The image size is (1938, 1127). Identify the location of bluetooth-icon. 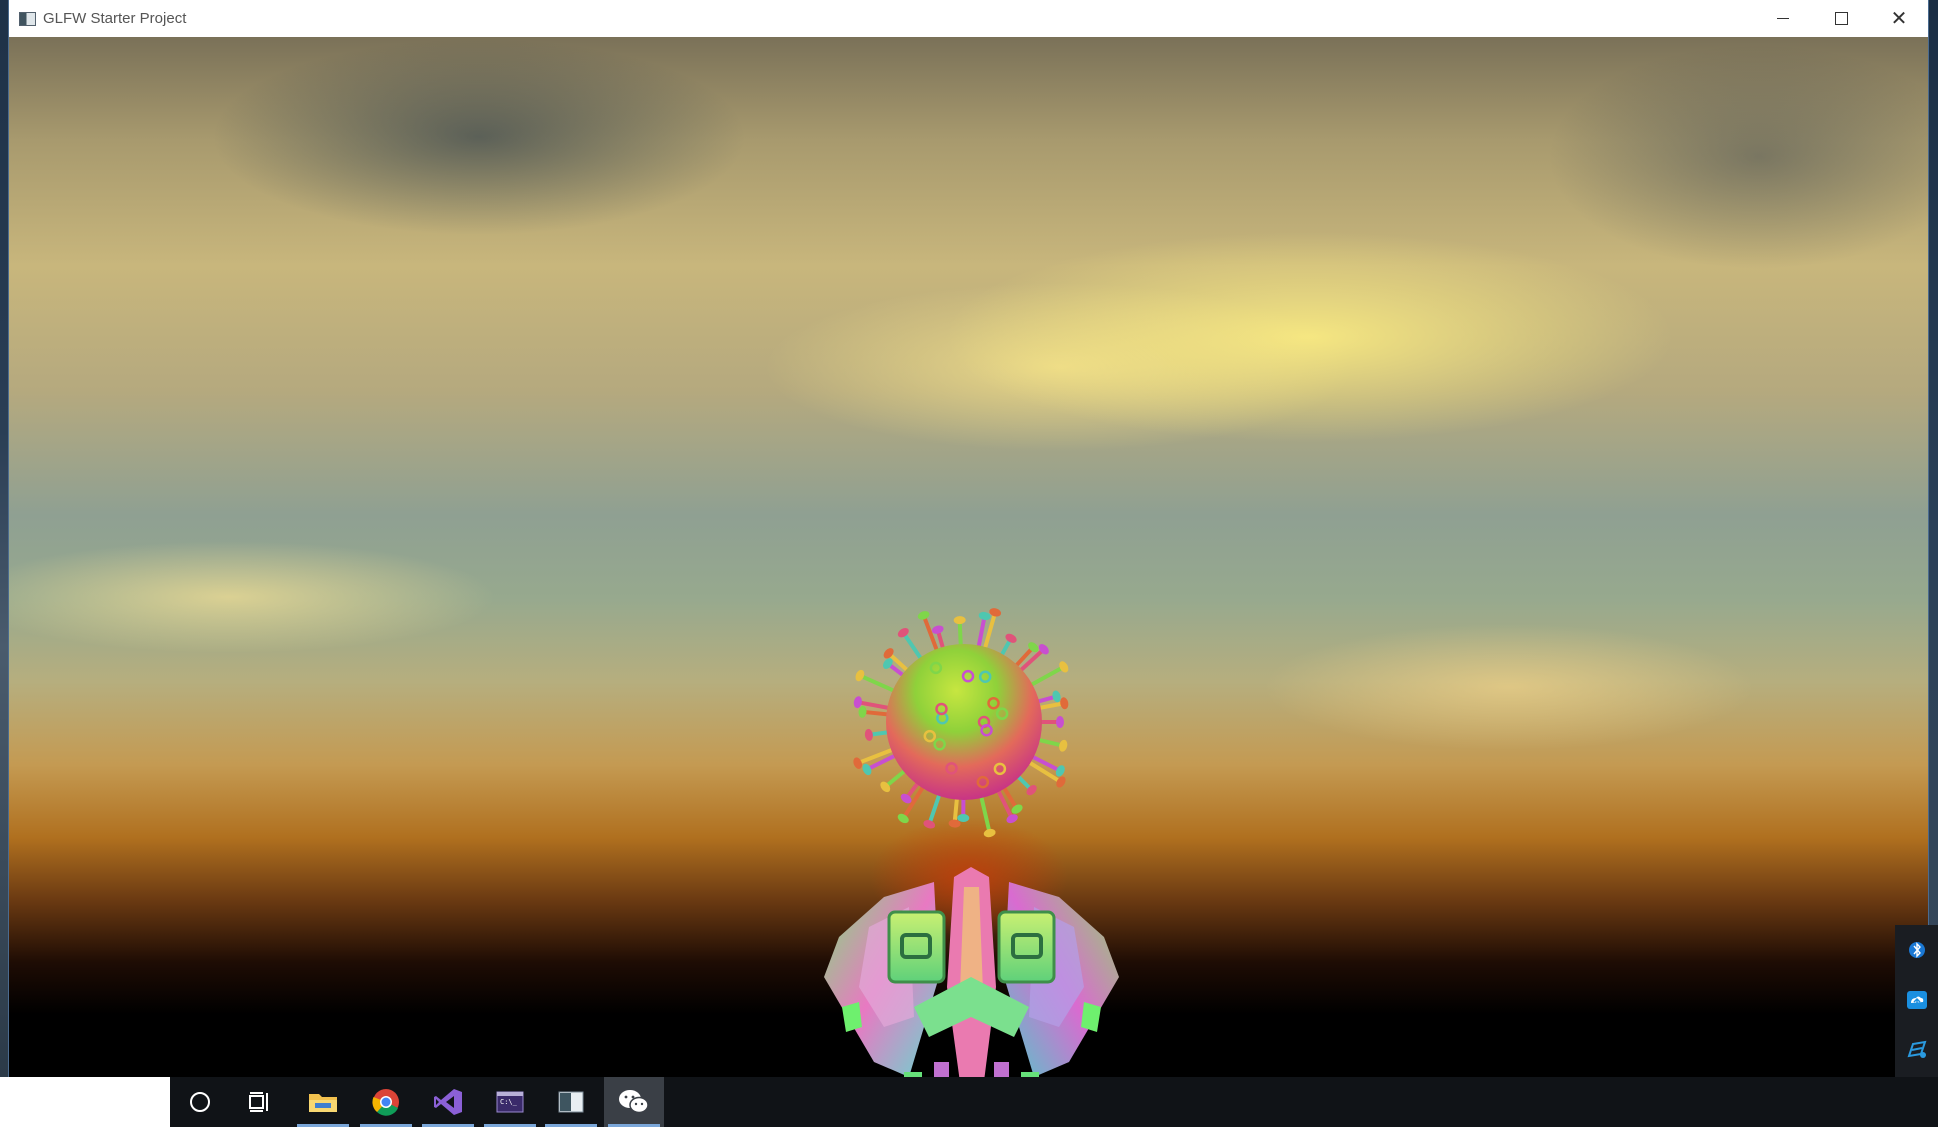
(1916, 950).